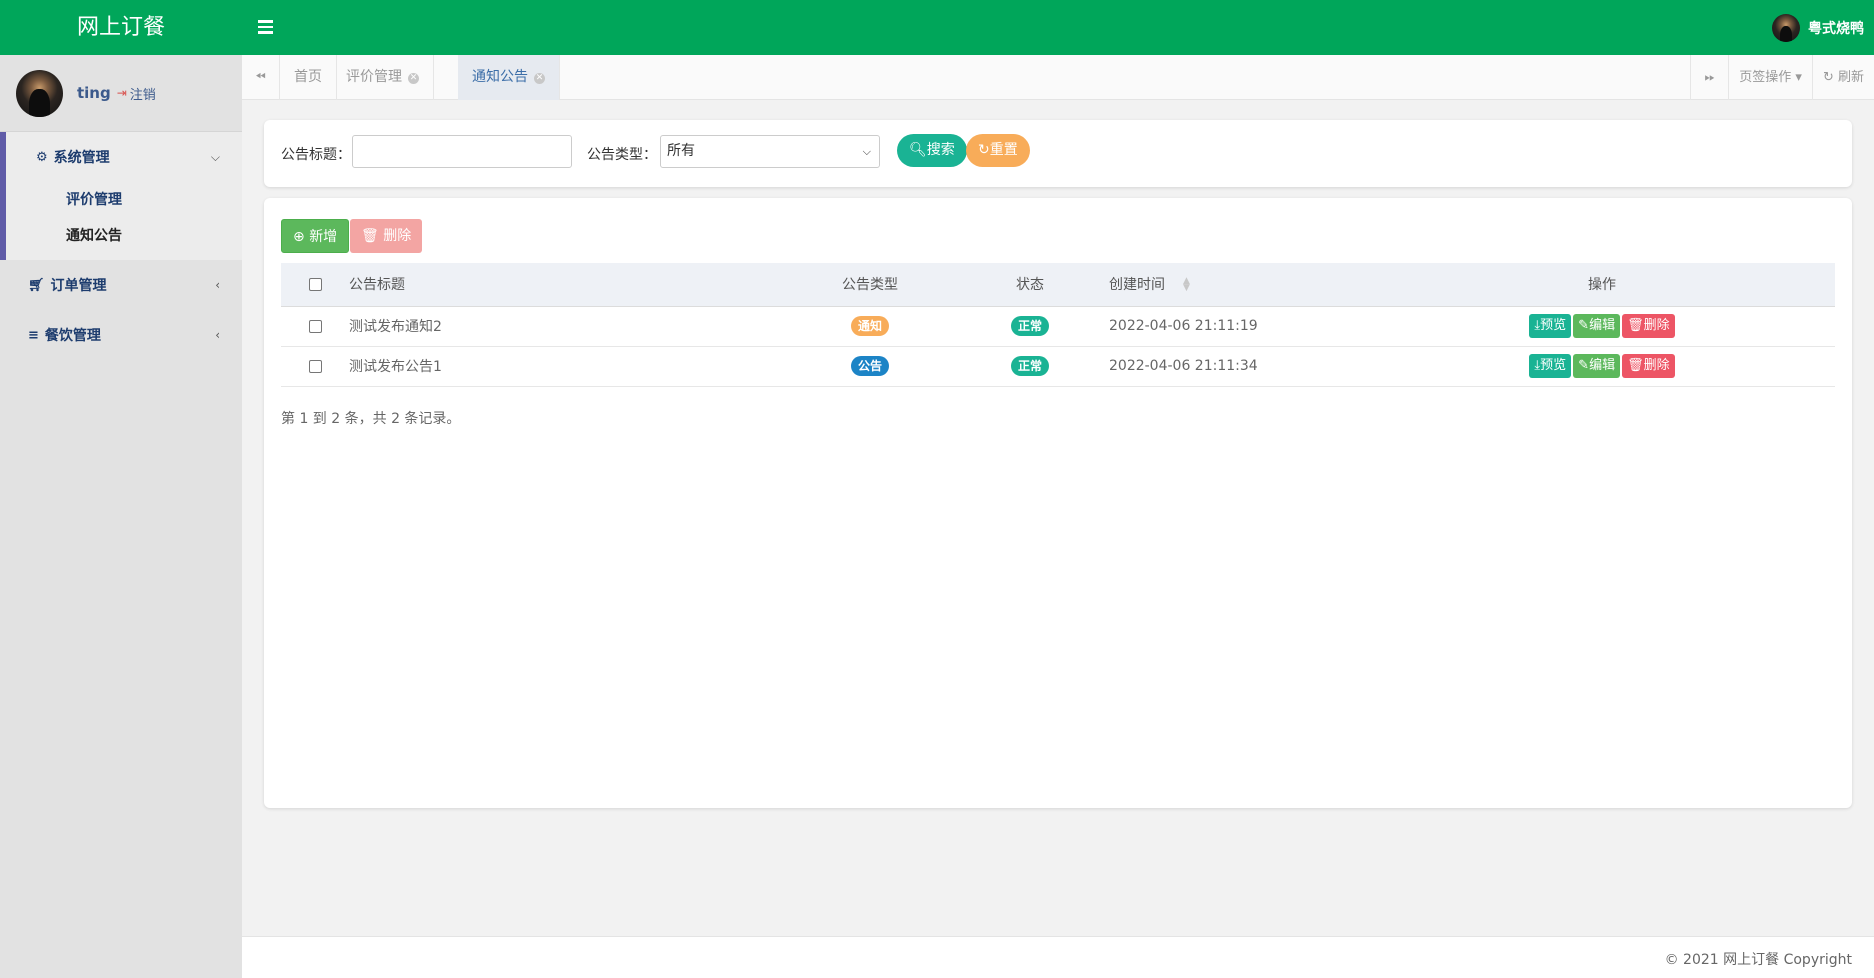  I want to click on header-avatar, so click(1786, 28).